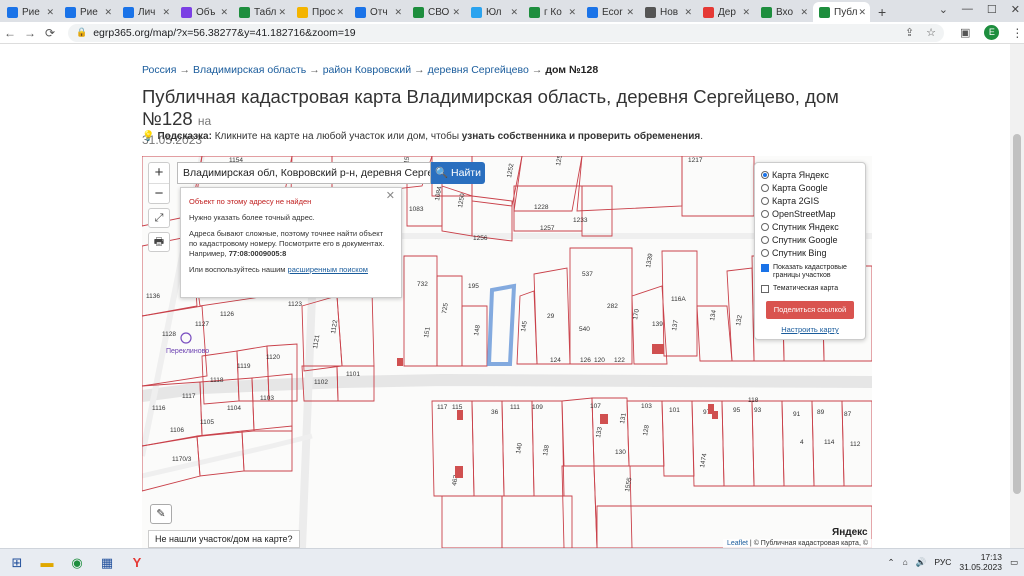  I want to click on back-icon: ←, so click(10, 33).